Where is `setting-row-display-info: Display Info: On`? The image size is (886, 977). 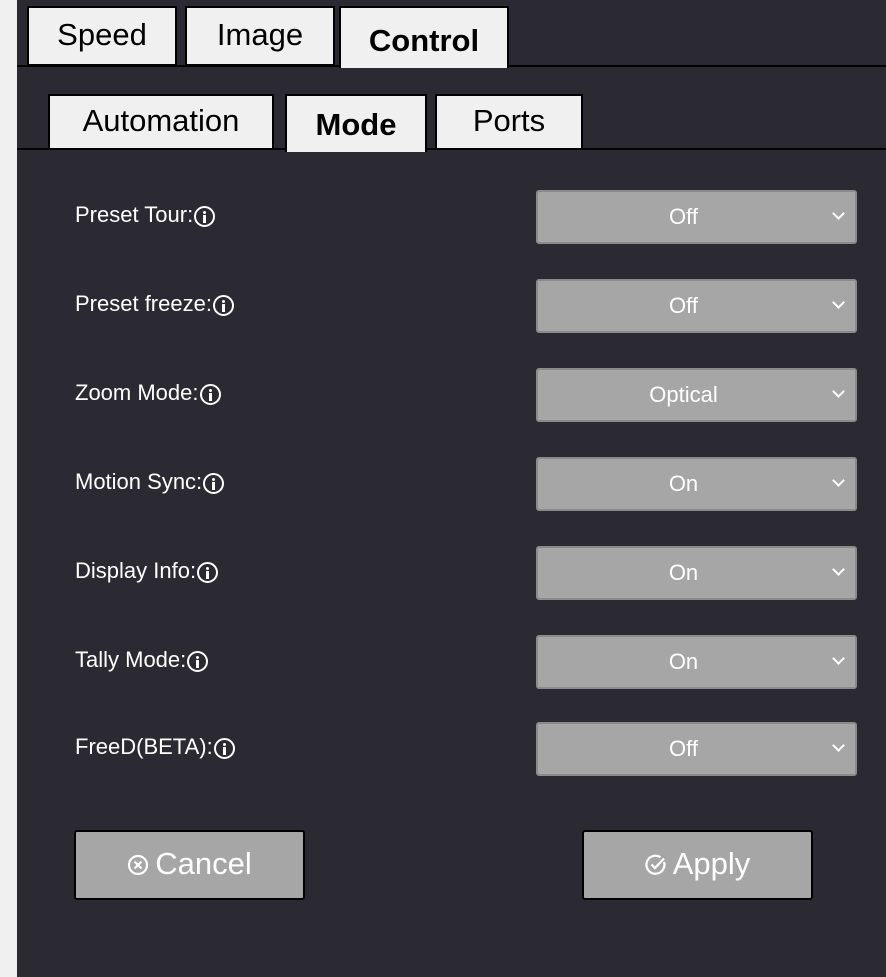
setting-row-display-info: Display Info: On is located at coordinates (451, 574).